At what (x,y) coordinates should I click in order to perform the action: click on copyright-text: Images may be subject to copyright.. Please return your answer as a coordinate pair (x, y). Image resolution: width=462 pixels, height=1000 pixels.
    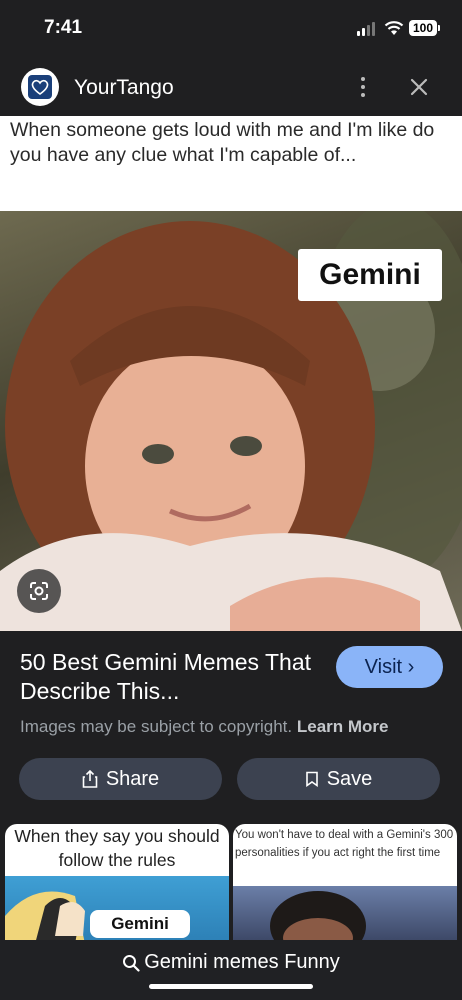
    Looking at the image, I should click on (156, 726).